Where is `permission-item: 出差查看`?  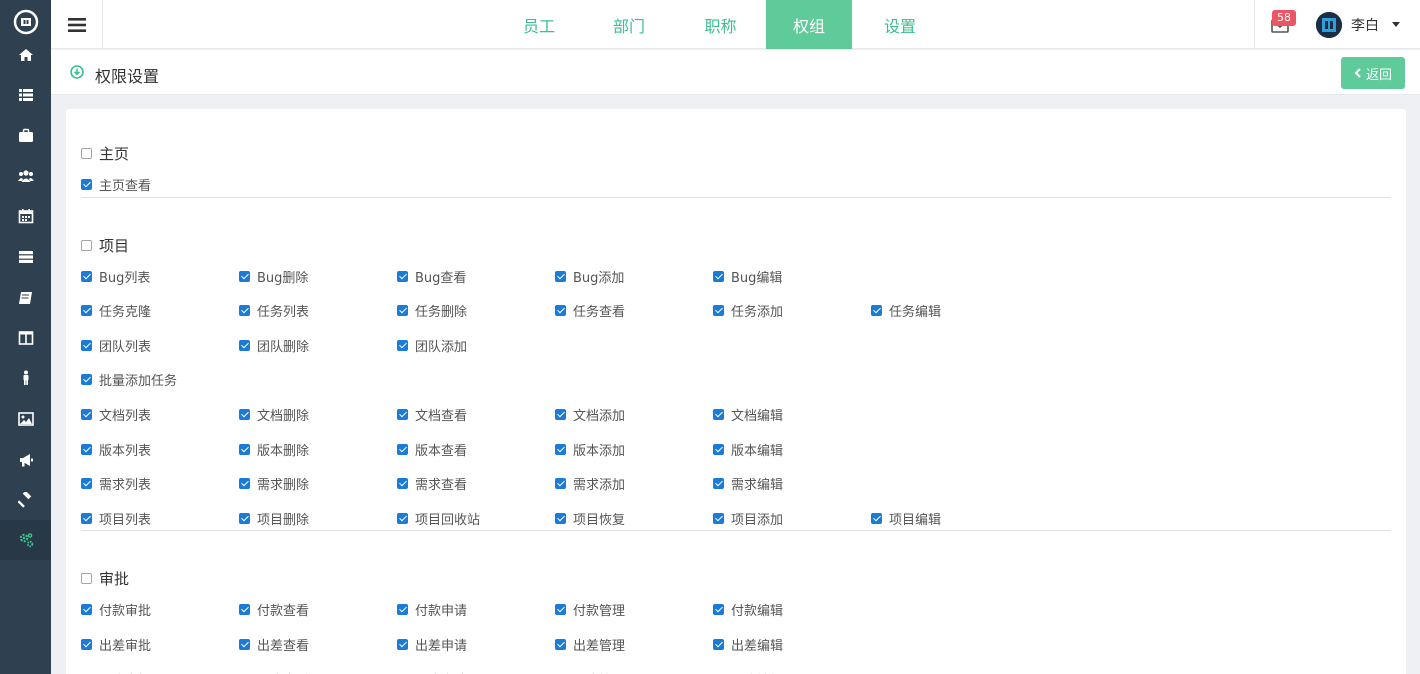
permission-item: 出差查看 is located at coordinates (274, 644).